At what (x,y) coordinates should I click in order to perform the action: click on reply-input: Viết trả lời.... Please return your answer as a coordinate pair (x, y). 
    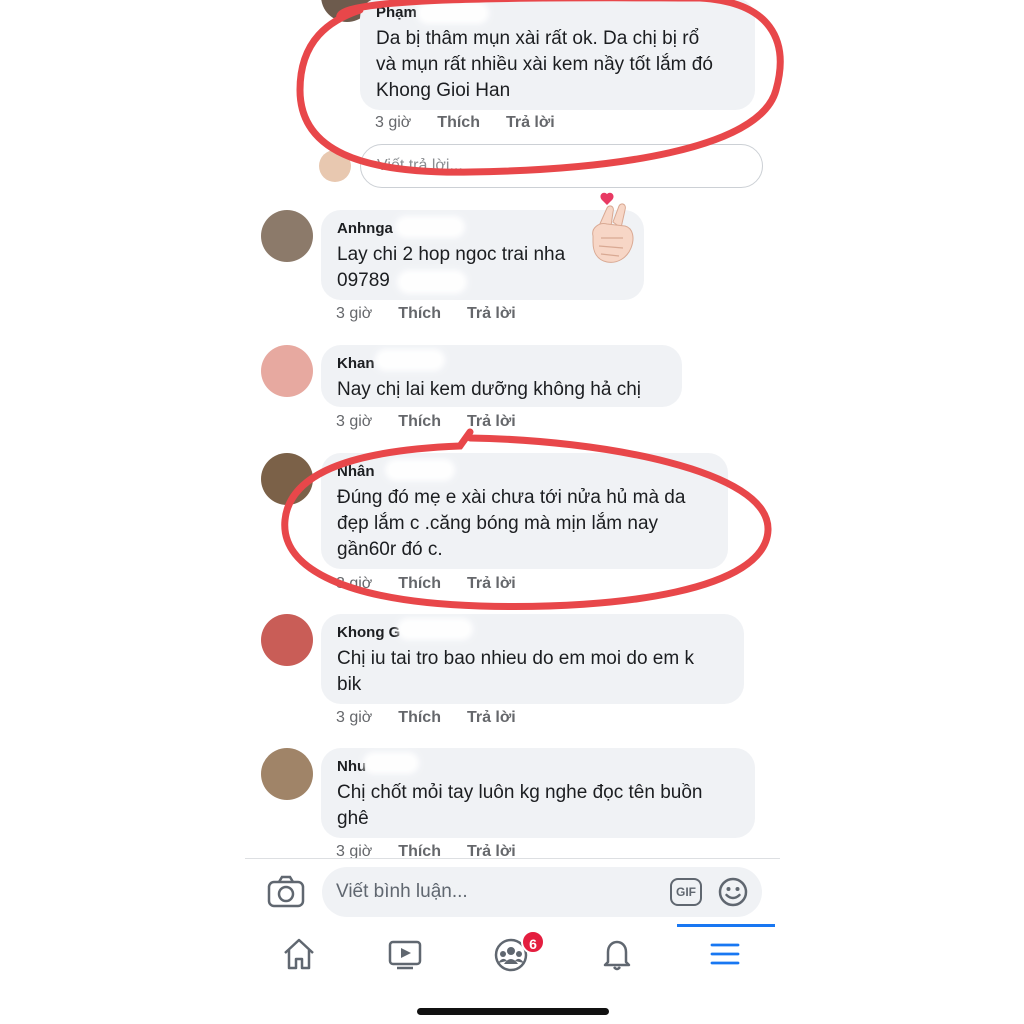
    Looking at the image, I should click on (561, 166).